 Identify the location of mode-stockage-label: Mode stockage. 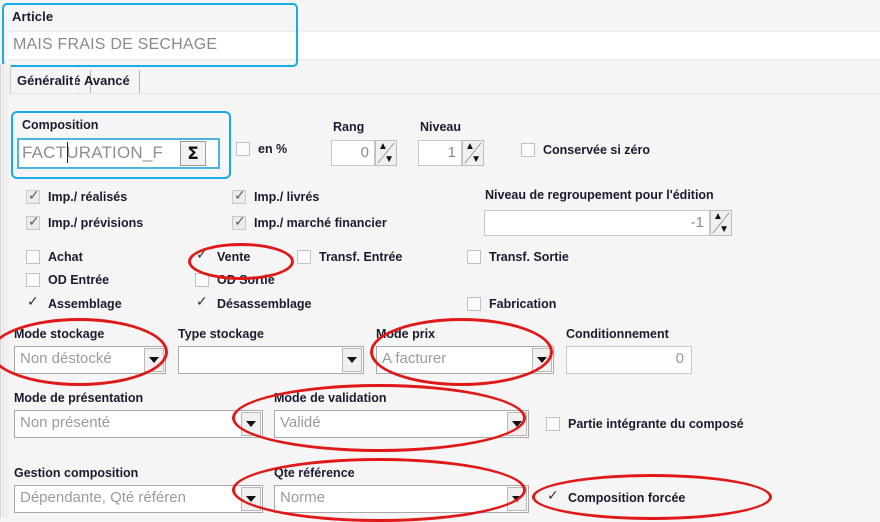
(59, 334).